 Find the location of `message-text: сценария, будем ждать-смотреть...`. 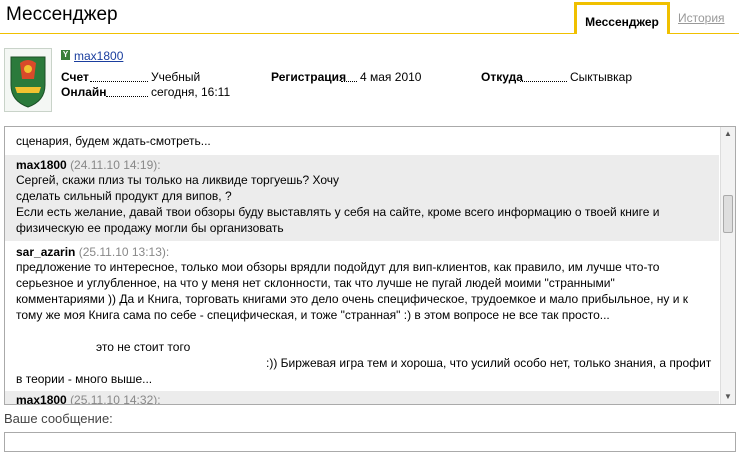

message-text: сценария, будем ждать-смотреть... is located at coordinates (113, 141).